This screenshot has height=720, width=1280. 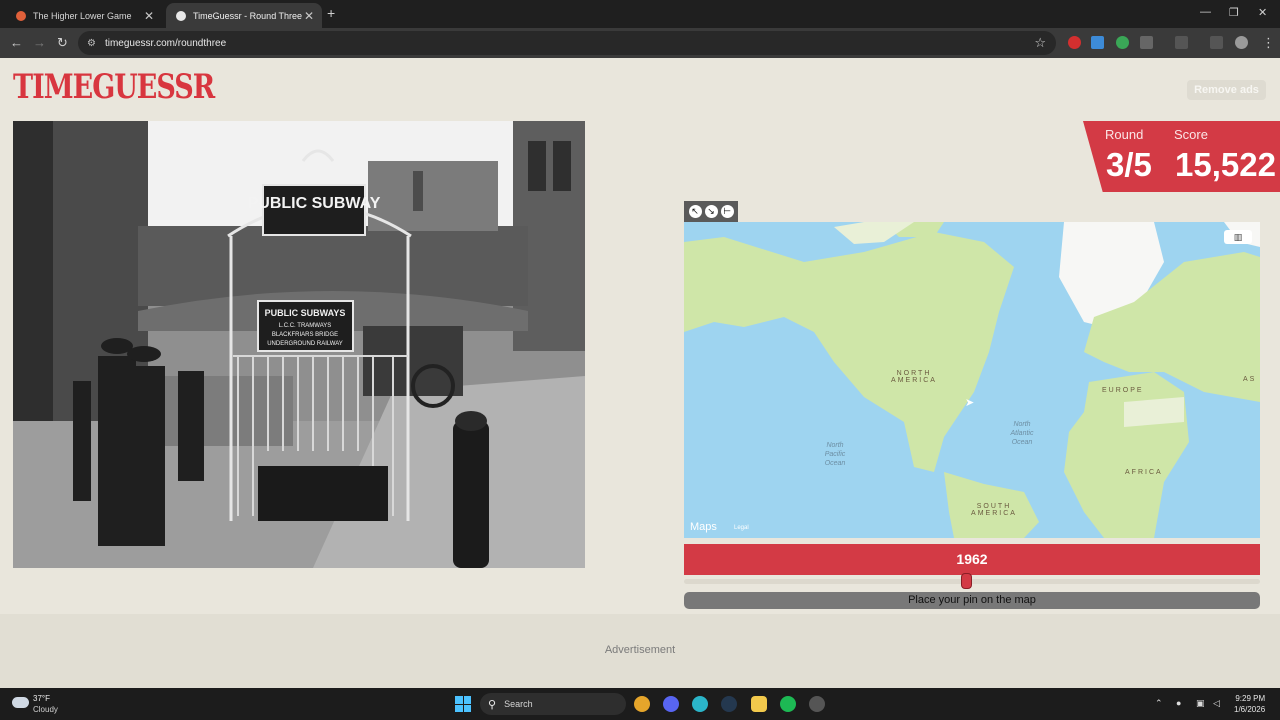 I want to click on tab-higher-lower: The Higher Lower Game ✕, so click(x=84, y=15).